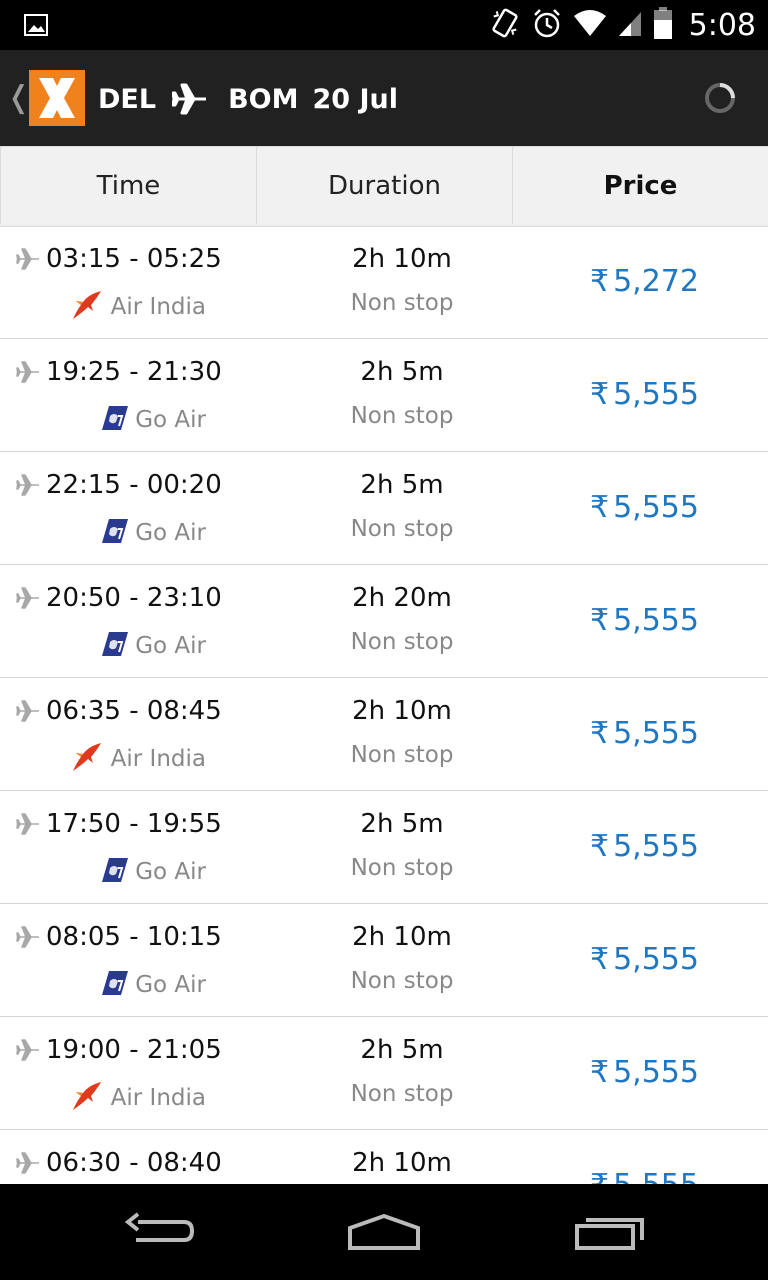 This screenshot has width=768, height=1280. I want to click on vibrate-icon, so click(505, 25).